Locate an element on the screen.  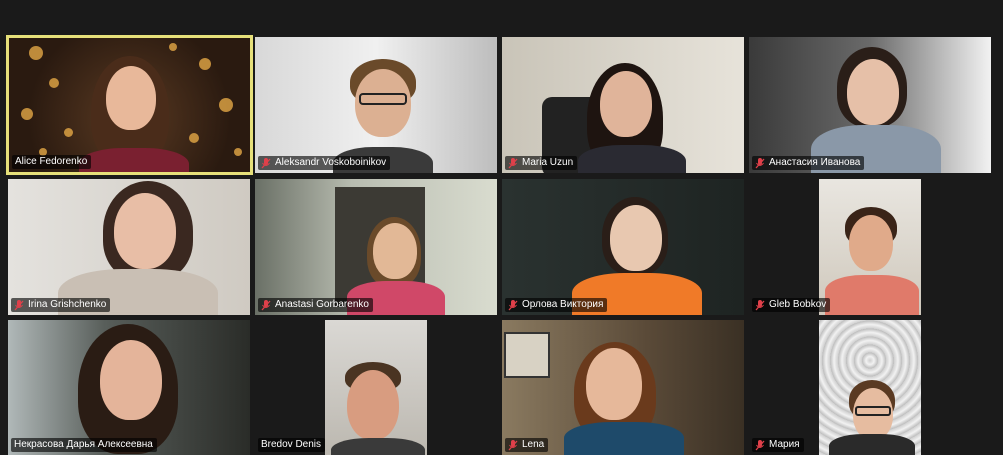
participant-tile-anastasi-gorbarenko: Anastasi Gorbarenko is located at coordinates (376, 247).